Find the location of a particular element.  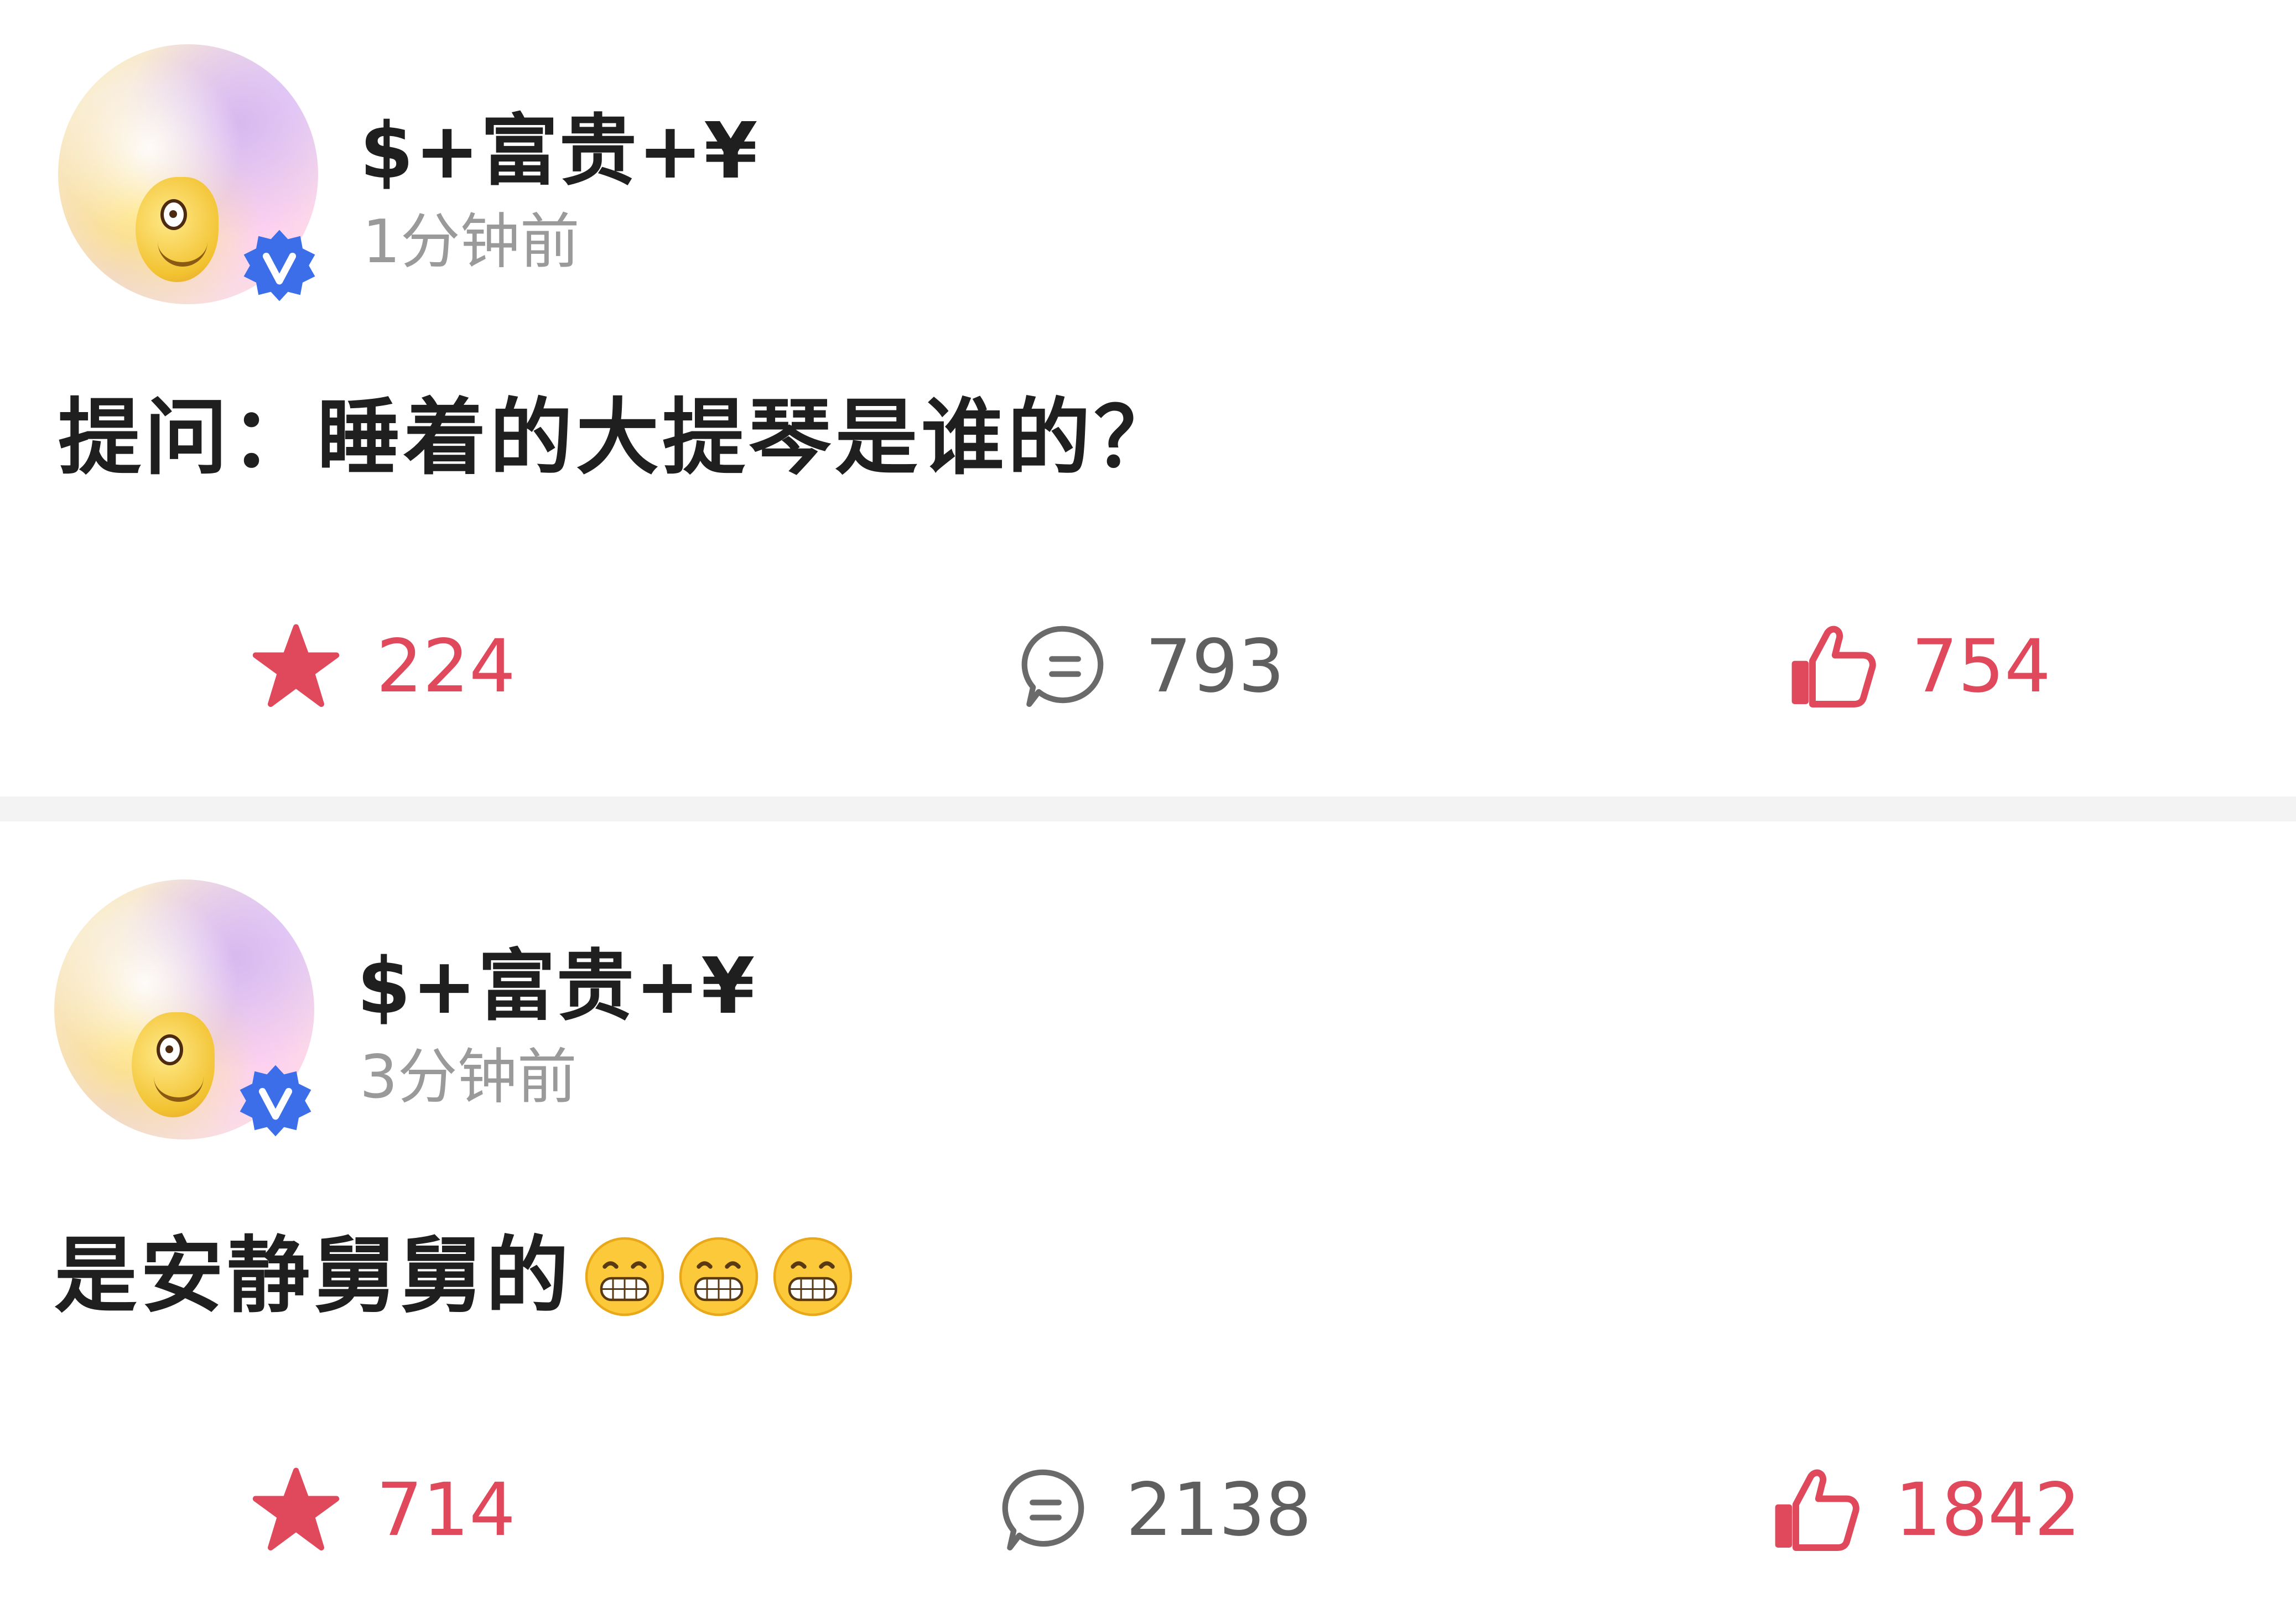

post-content: 是安静舅舅的 is located at coordinates (454, 1269).